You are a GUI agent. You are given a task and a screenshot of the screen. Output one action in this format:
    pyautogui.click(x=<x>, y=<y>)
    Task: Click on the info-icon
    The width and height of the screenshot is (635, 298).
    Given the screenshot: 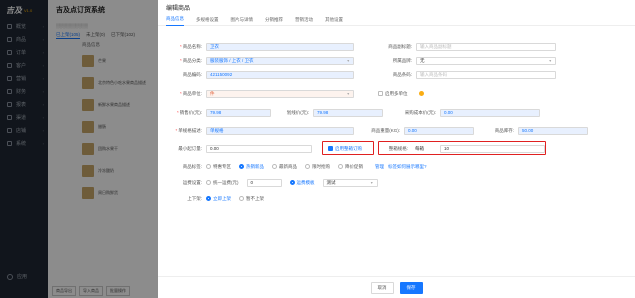 What is the action you would take?
    pyautogui.click(x=421, y=93)
    